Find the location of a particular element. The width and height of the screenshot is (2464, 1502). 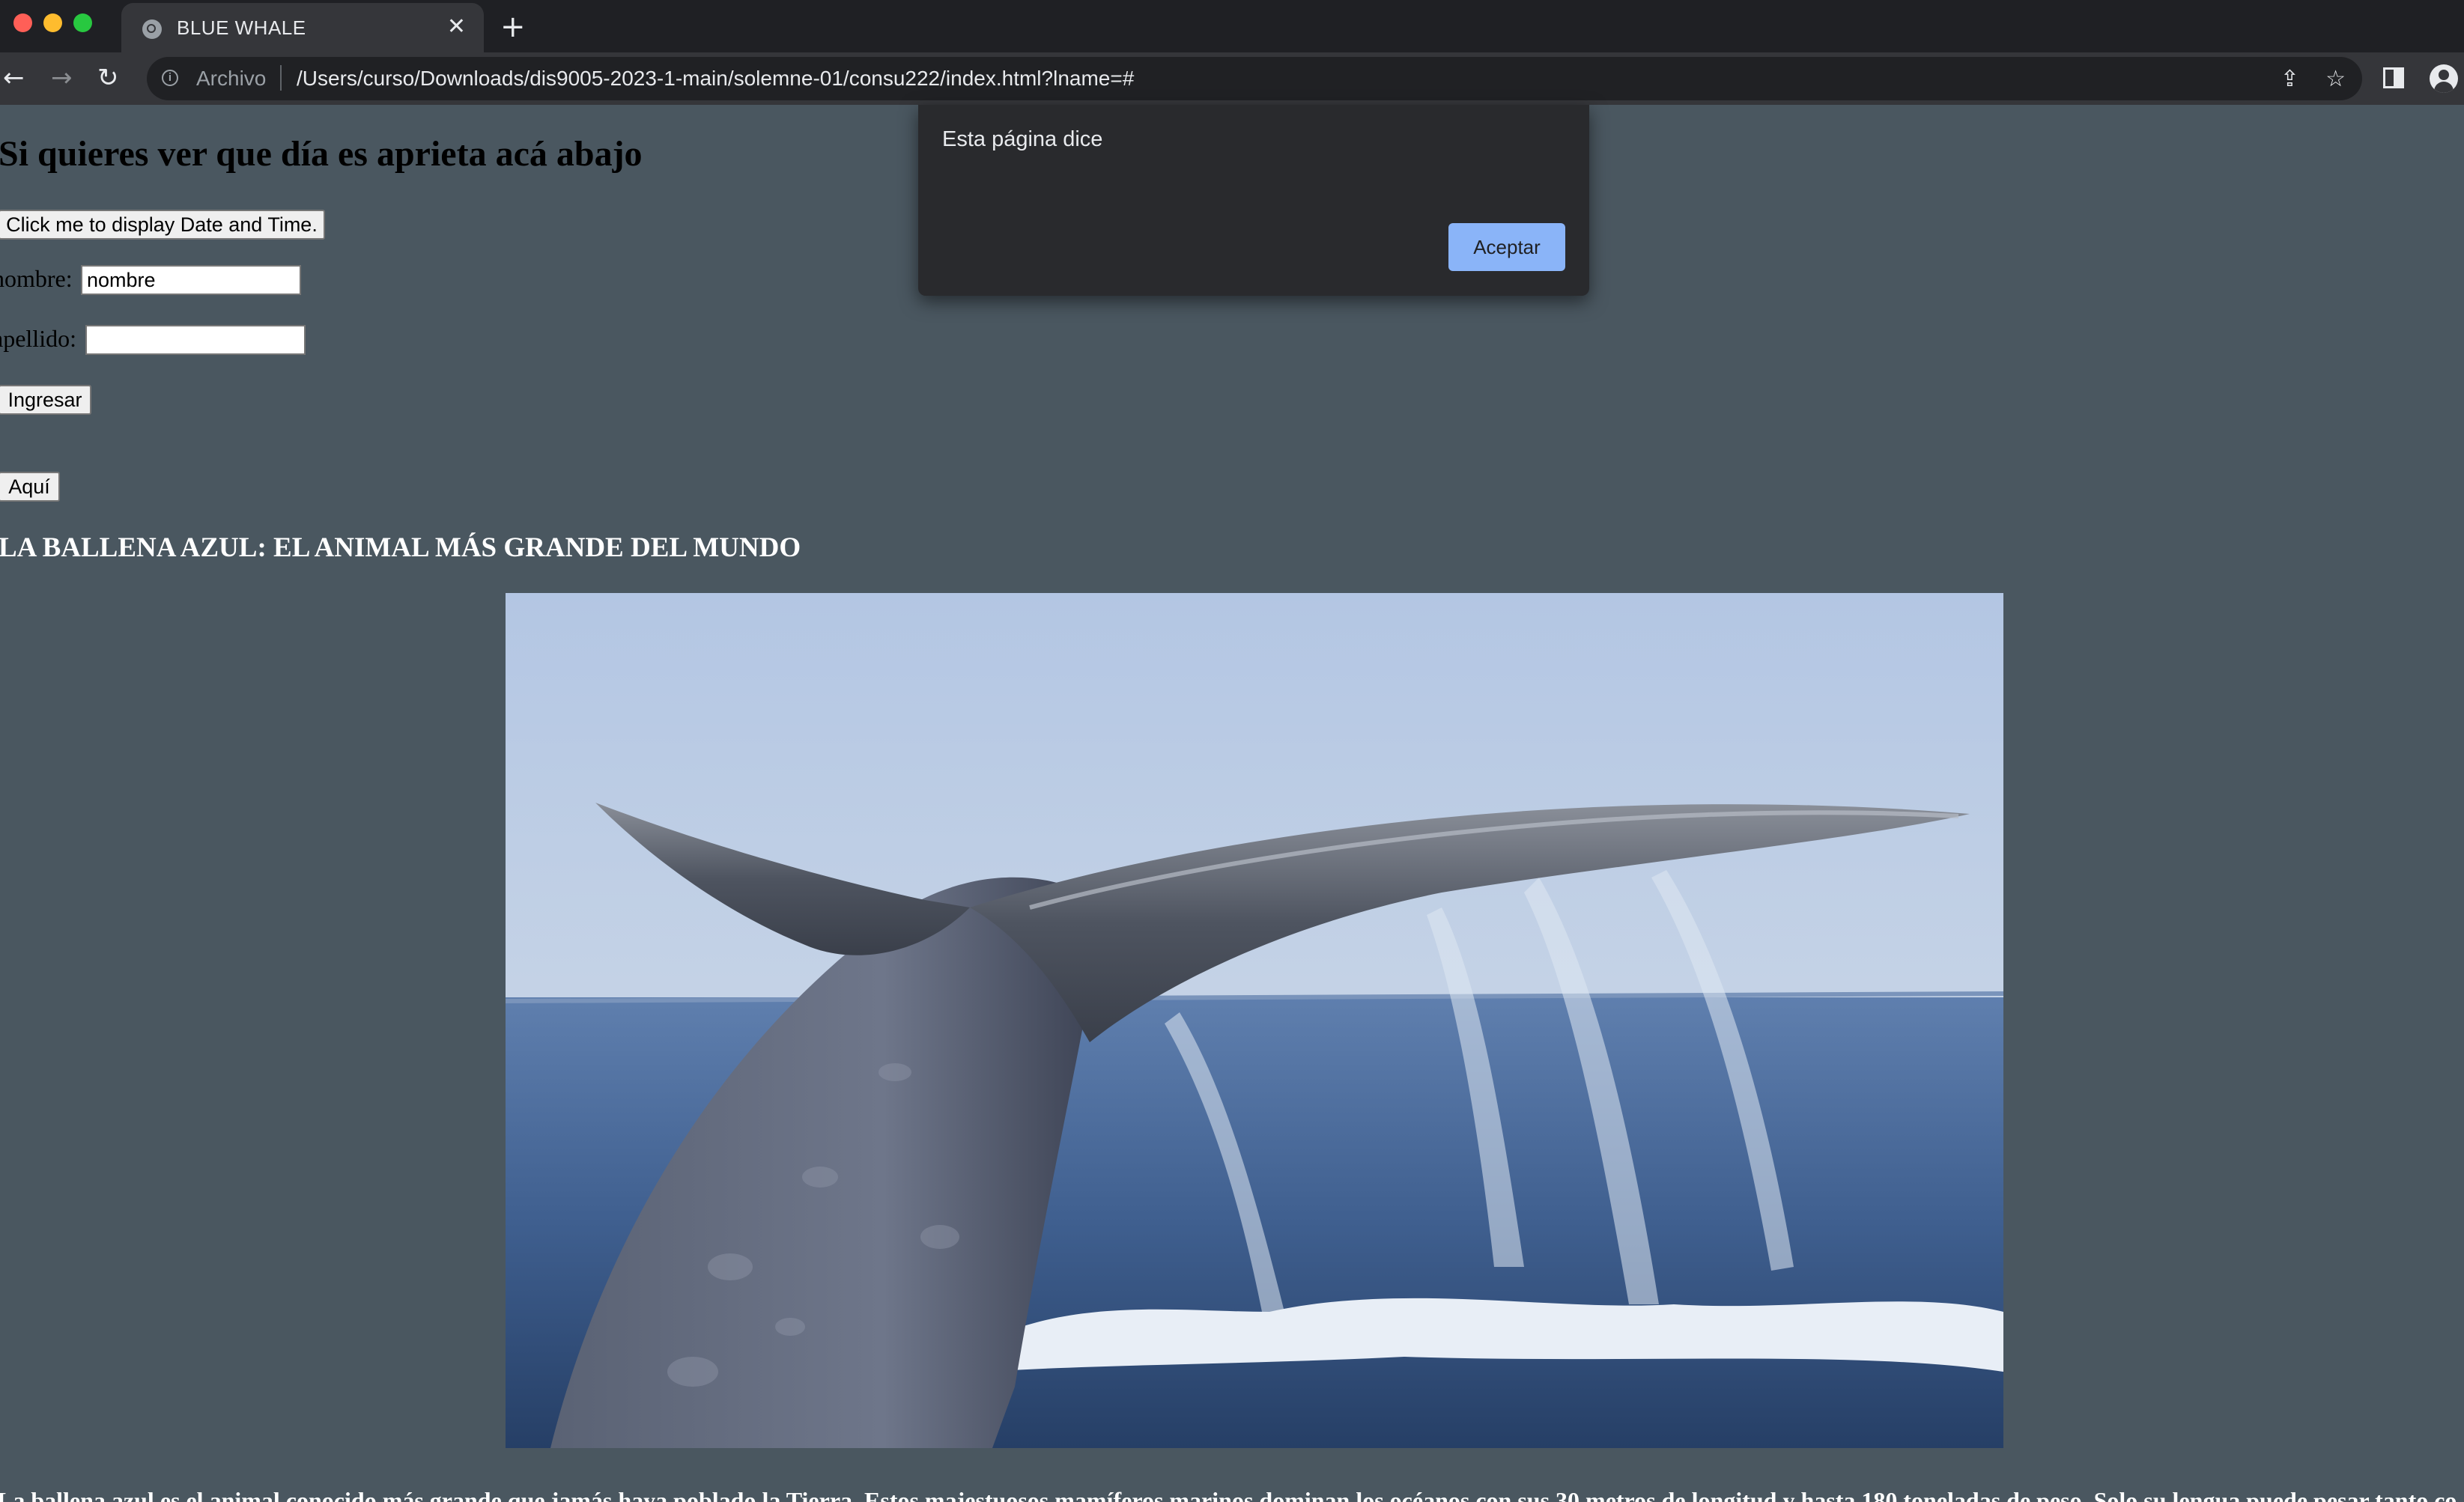

side-panel-icon is located at coordinates (2393, 77).